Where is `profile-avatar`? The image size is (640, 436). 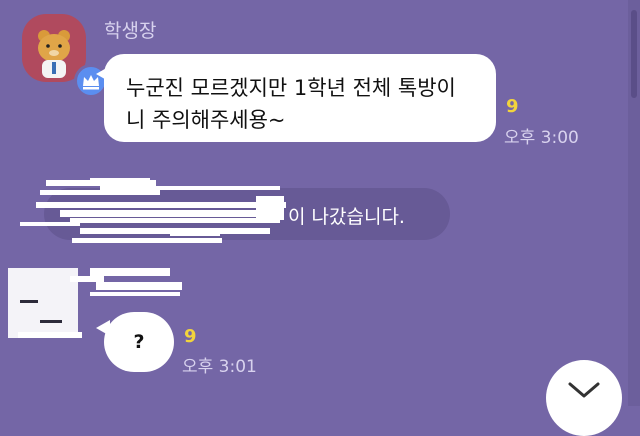 profile-avatar is located at coordinates (65, 56).